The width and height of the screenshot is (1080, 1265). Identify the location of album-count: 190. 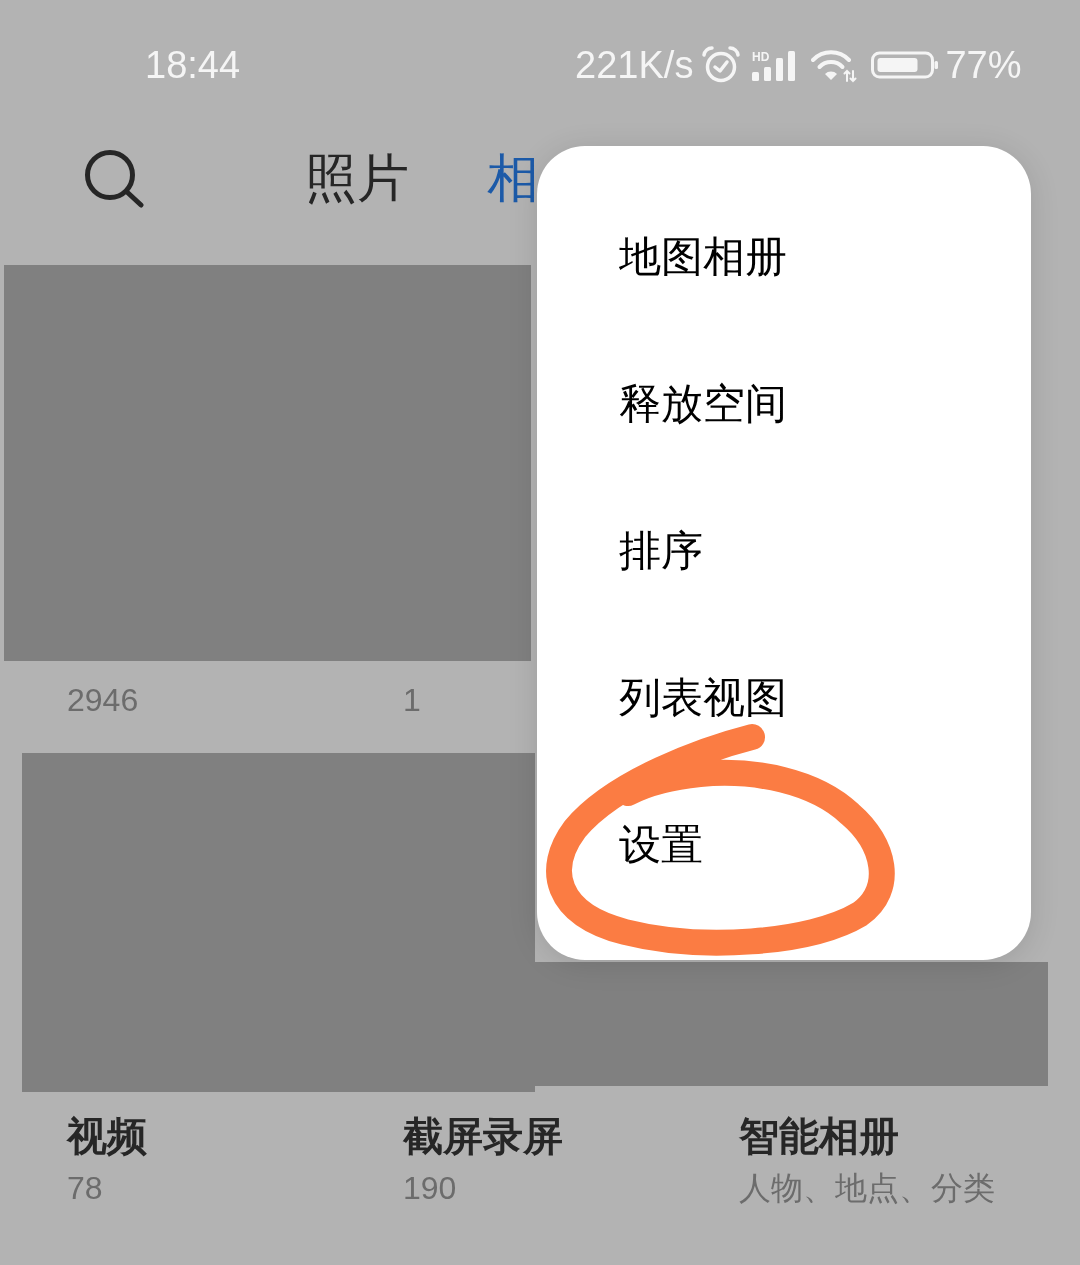
(430, 1188).